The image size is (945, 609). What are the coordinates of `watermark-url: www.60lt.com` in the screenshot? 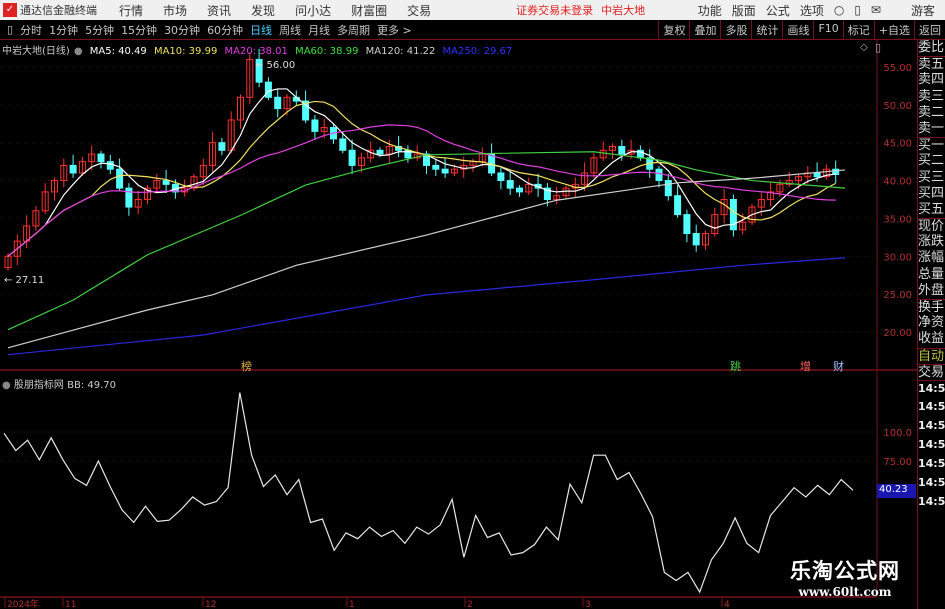 It's located at (845, 592).